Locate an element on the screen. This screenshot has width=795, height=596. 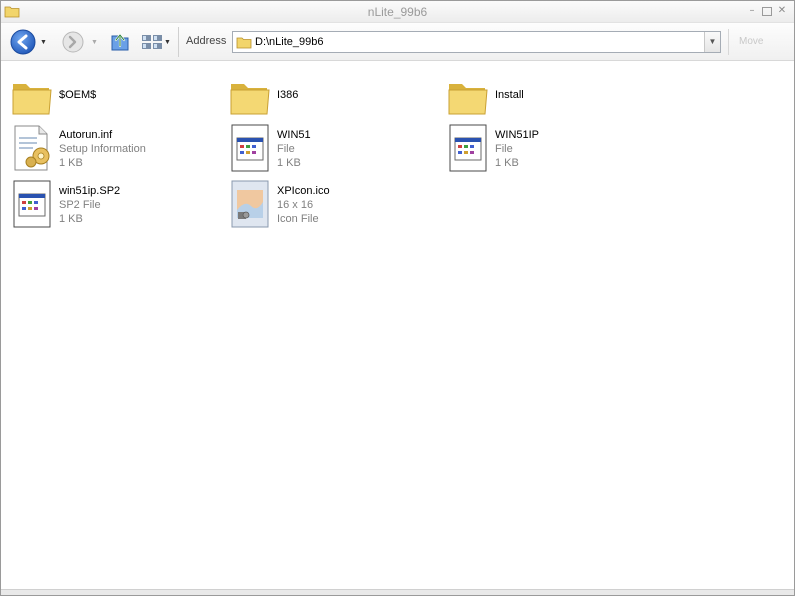
file-name: WIN51 is located at coordinates (294, 135).